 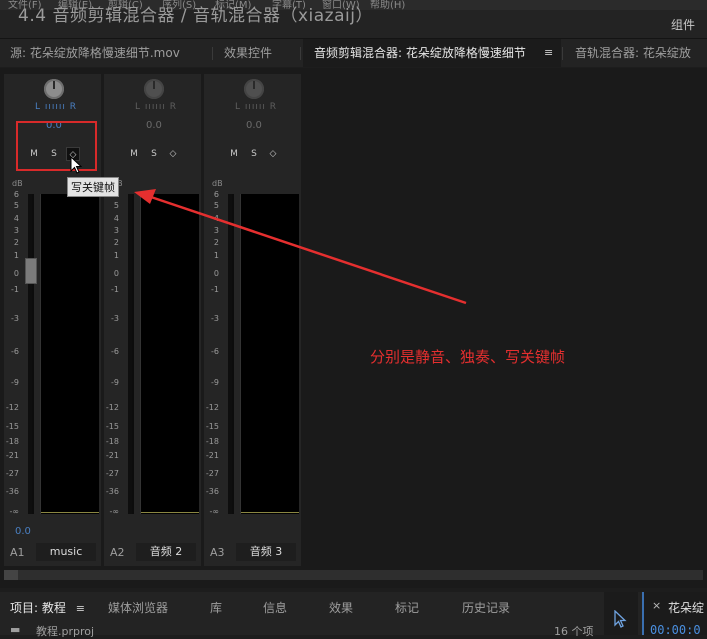 What do you see at coordinates (69, 354) in the screenshot?
I see `level-meter` at bounding box center [69, 354].